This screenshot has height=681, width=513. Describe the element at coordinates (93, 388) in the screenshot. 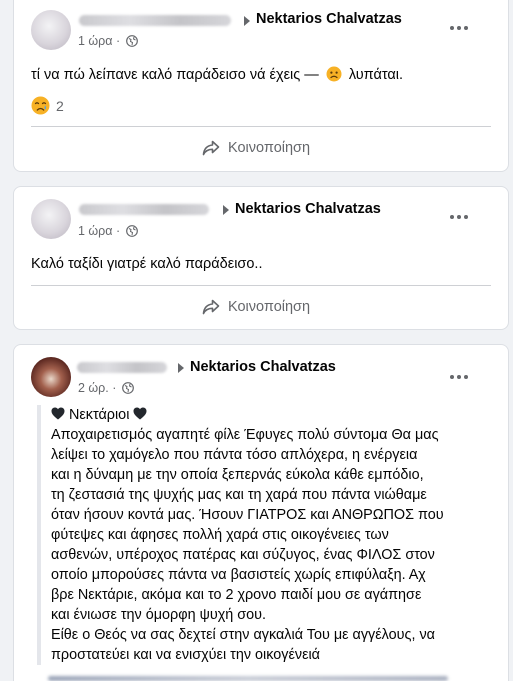

I see `post-time: 2 ώρ.` at that location.